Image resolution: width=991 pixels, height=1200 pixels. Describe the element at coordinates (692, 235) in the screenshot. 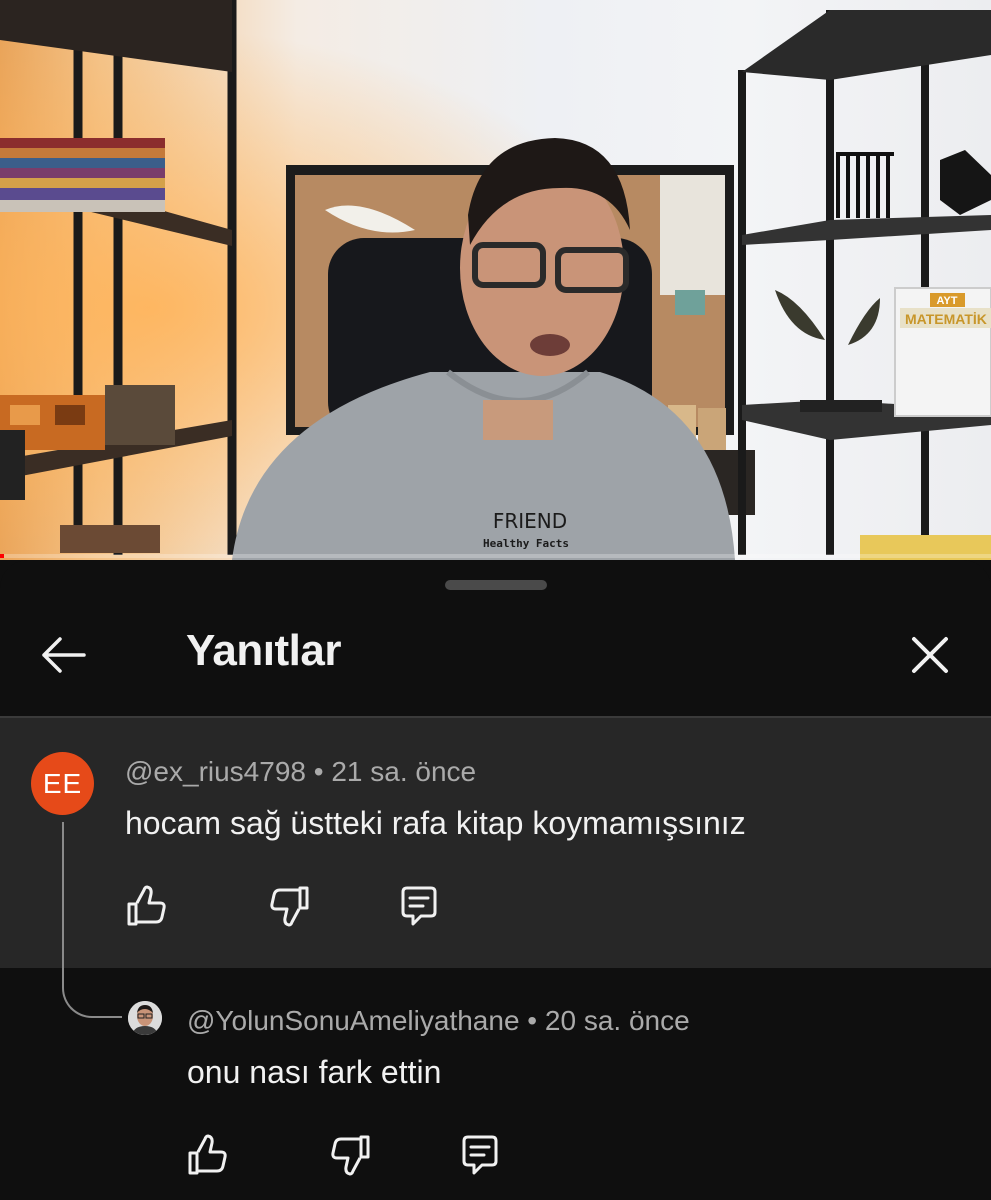

I see `art-window` at that location.